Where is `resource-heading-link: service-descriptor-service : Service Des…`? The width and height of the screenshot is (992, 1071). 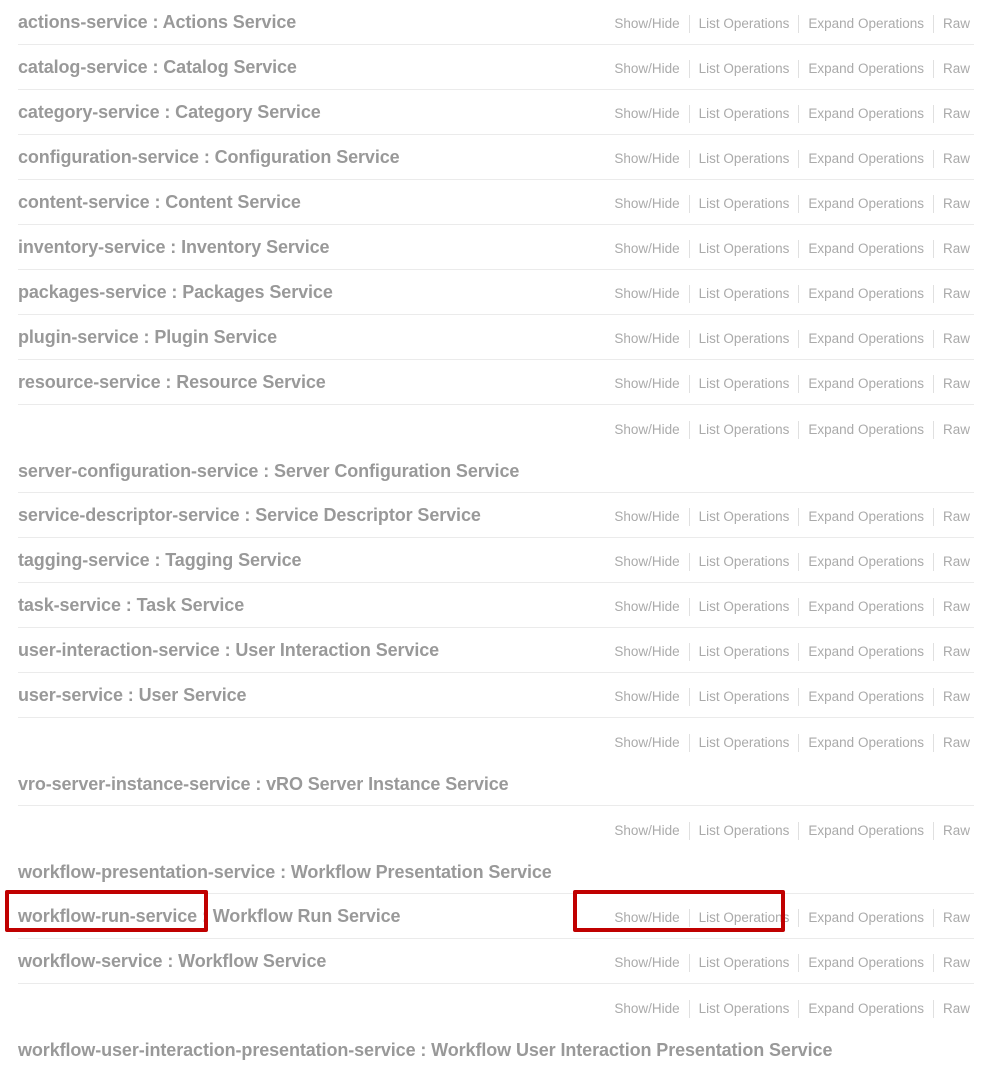
resource-heading-link: service-descriptor-service : Service Des… is located at coordinates (249, 515).